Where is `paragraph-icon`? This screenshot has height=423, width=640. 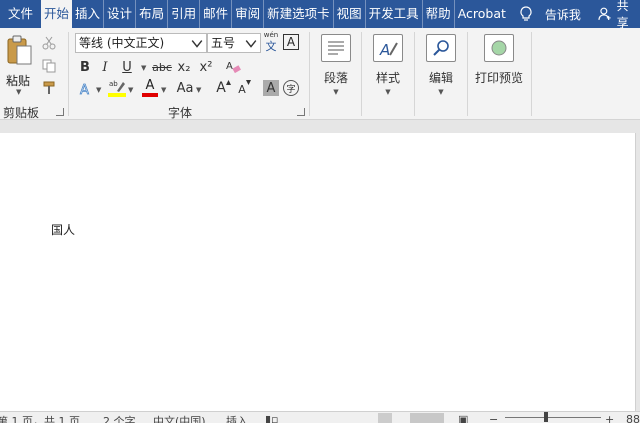 paragraph-icon is located at coordinates (336, 48).